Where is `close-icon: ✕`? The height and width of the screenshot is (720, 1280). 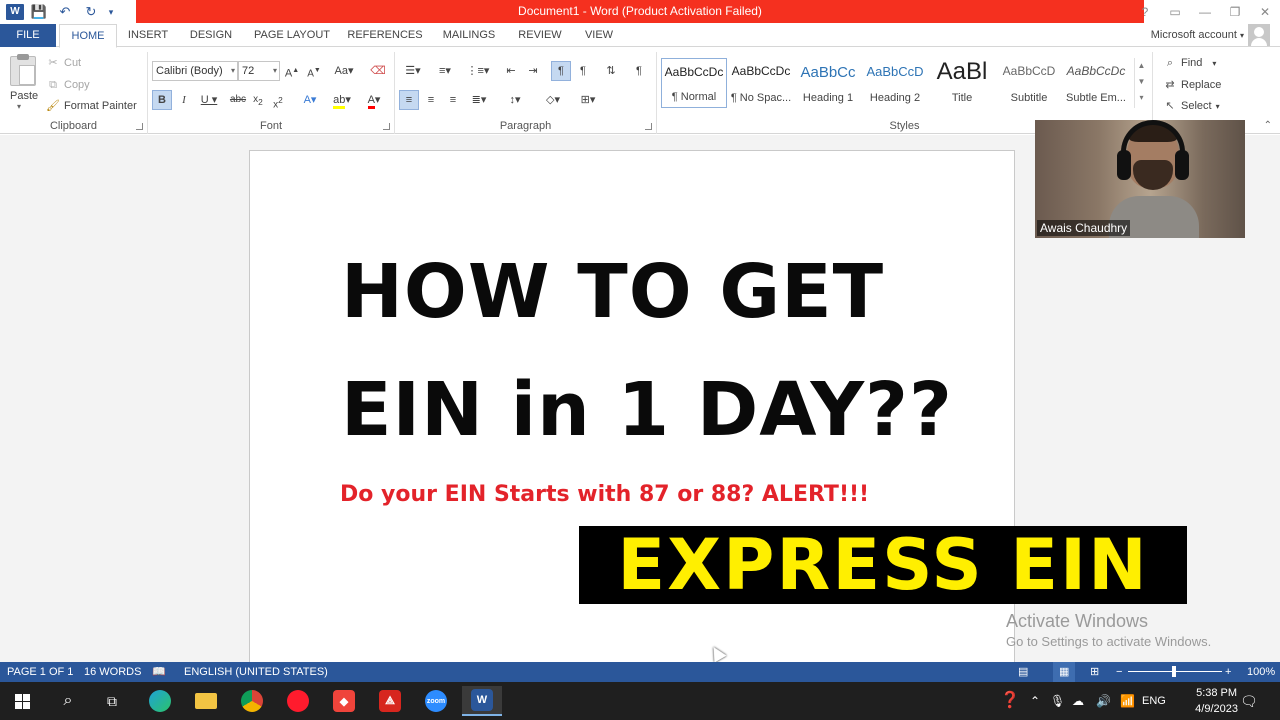 close-icon: ✕ is located at coordinates (1265, 12).